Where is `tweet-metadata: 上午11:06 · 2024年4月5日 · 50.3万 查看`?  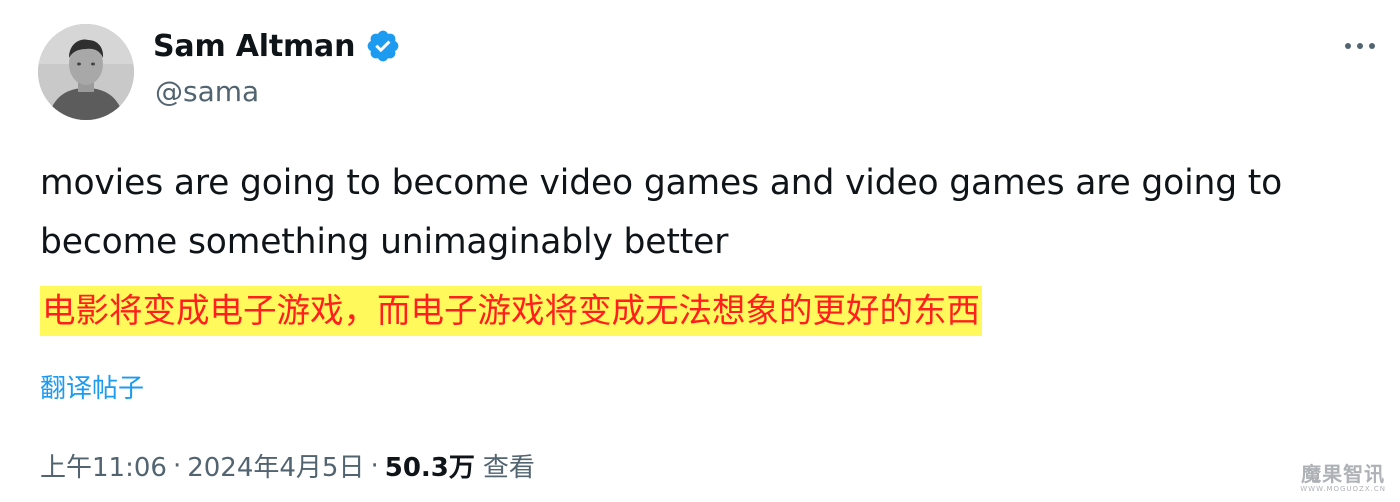 tweet-metadata: 上午11:06 · 2024年4月5日 · 50.3万 查看 is located at coordinates (287, 465).